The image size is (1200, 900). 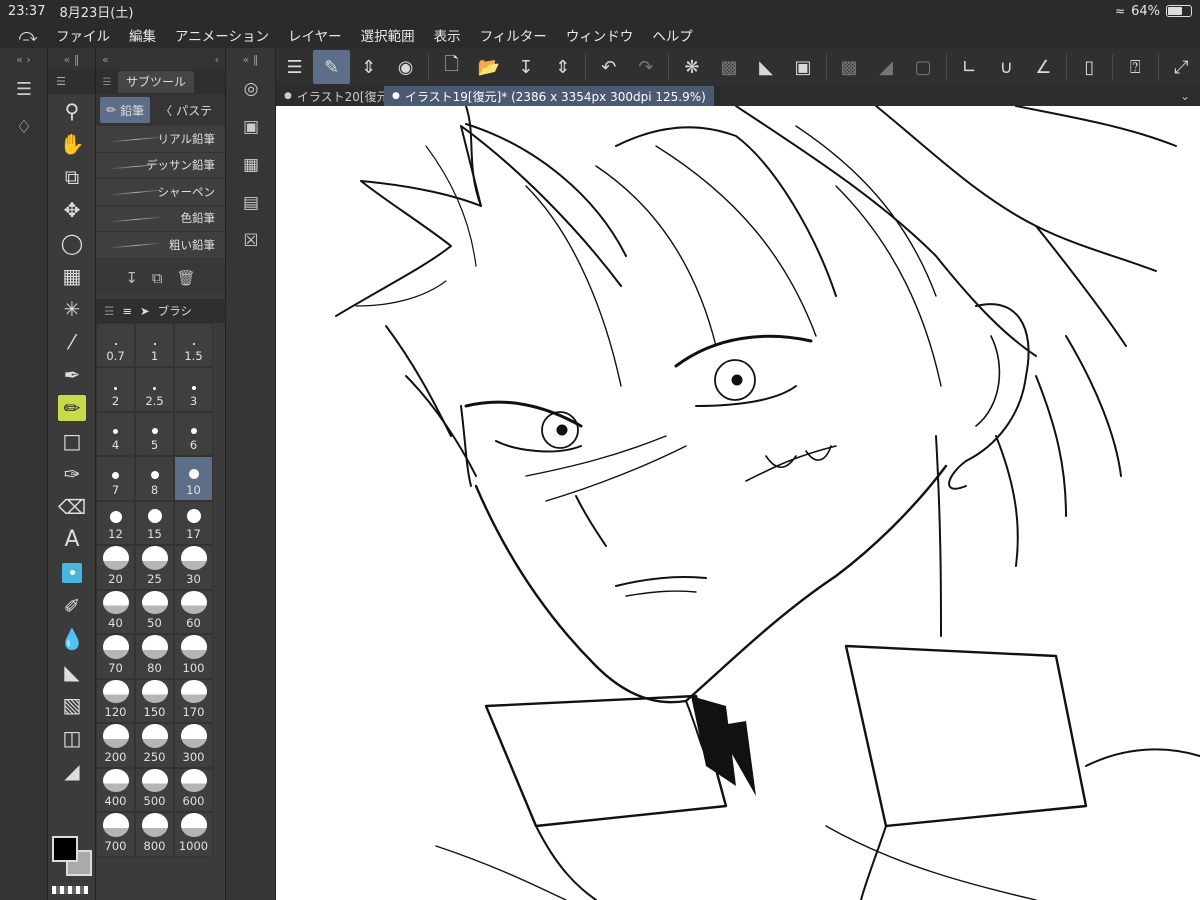 I want to click on brush-size-cell: 25, so click(x=154, y=567).